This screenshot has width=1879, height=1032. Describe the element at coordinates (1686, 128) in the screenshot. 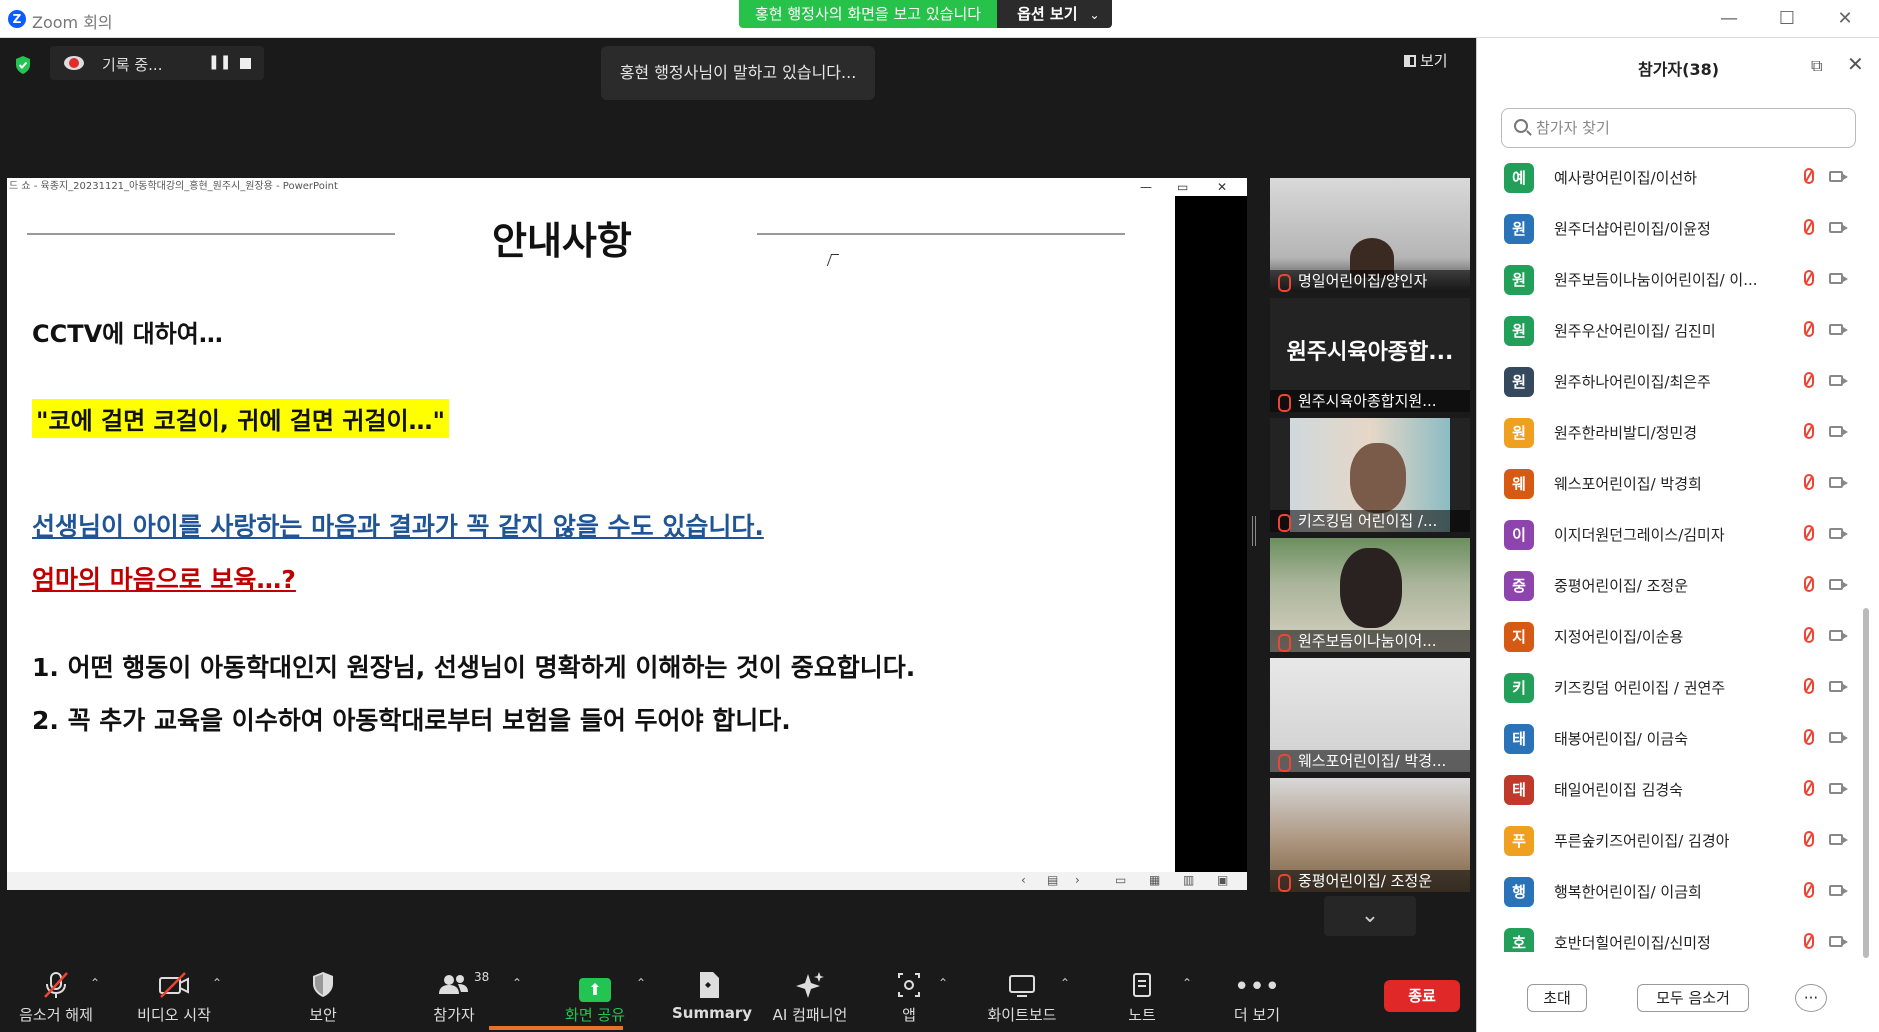

I see `participant-search-input` at that location.